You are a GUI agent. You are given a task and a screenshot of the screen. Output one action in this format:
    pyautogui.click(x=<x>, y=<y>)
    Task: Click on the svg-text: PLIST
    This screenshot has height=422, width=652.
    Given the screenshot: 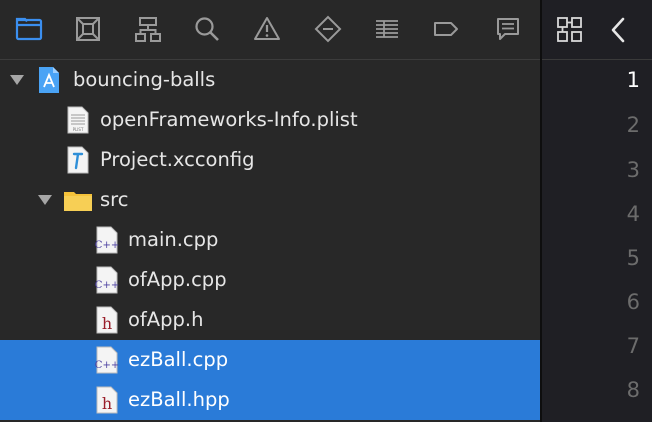 What is the action you would take?
    pyautogui.click(x=78, y=129)
    